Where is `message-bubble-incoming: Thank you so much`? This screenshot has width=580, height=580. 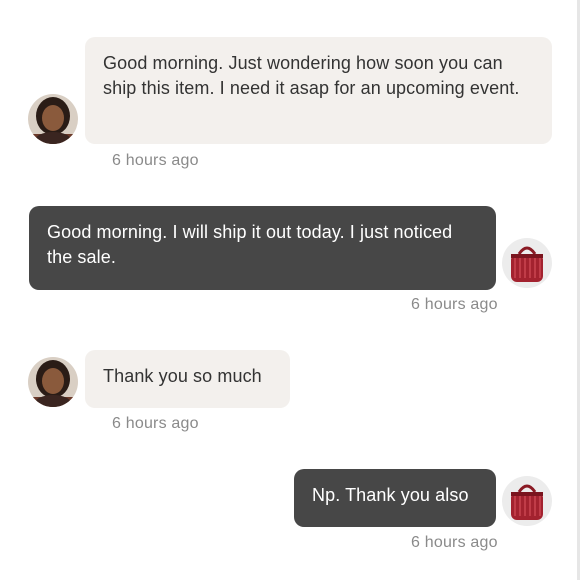 message-bubble-incoming: Thank you so much is located at coordinates (187, 379).